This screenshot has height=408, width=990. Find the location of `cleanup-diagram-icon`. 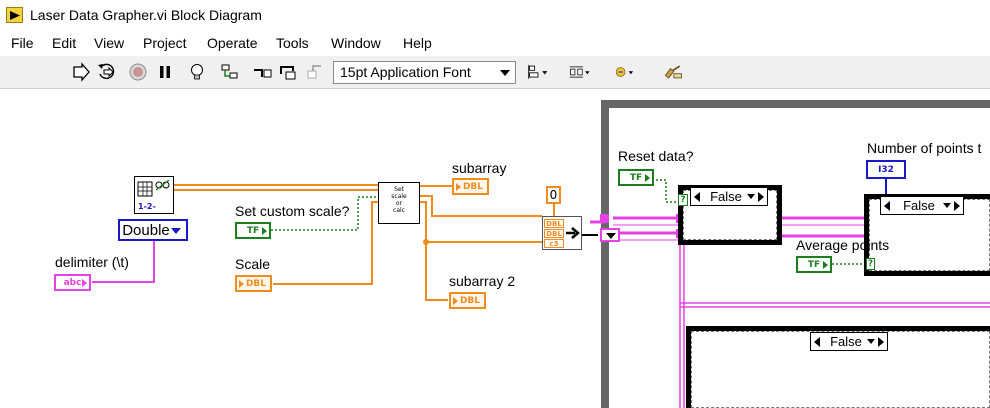

cleanup-diagram-icon is located at coordinates (673, 72).